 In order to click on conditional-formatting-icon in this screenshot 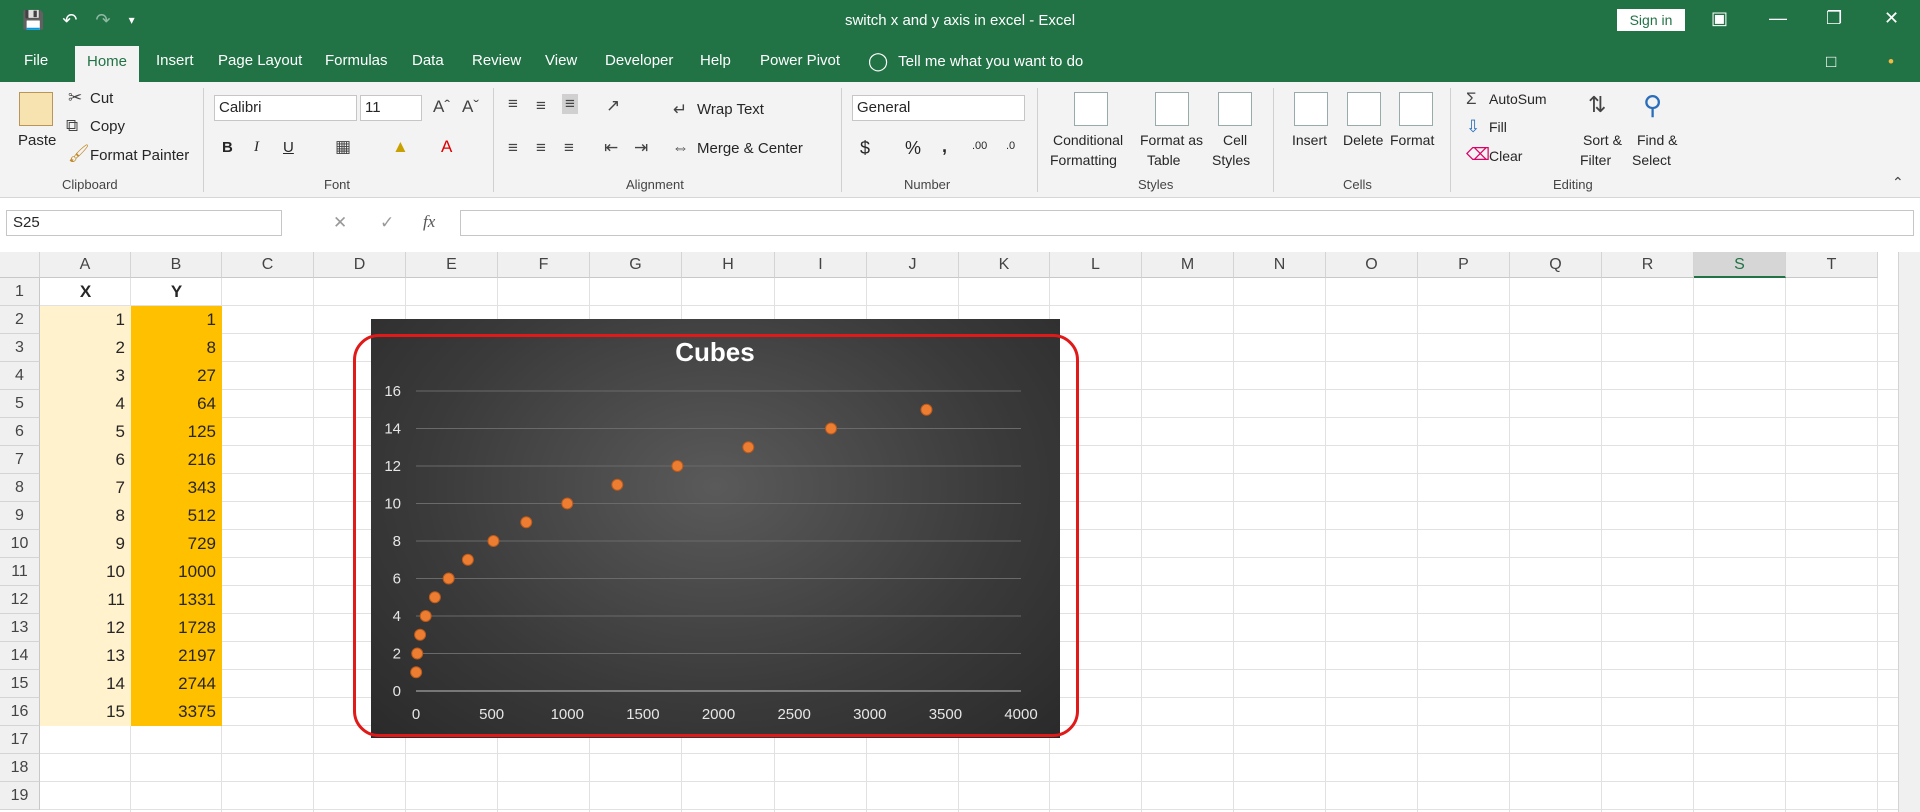, I will do `click(1091, 109)`.